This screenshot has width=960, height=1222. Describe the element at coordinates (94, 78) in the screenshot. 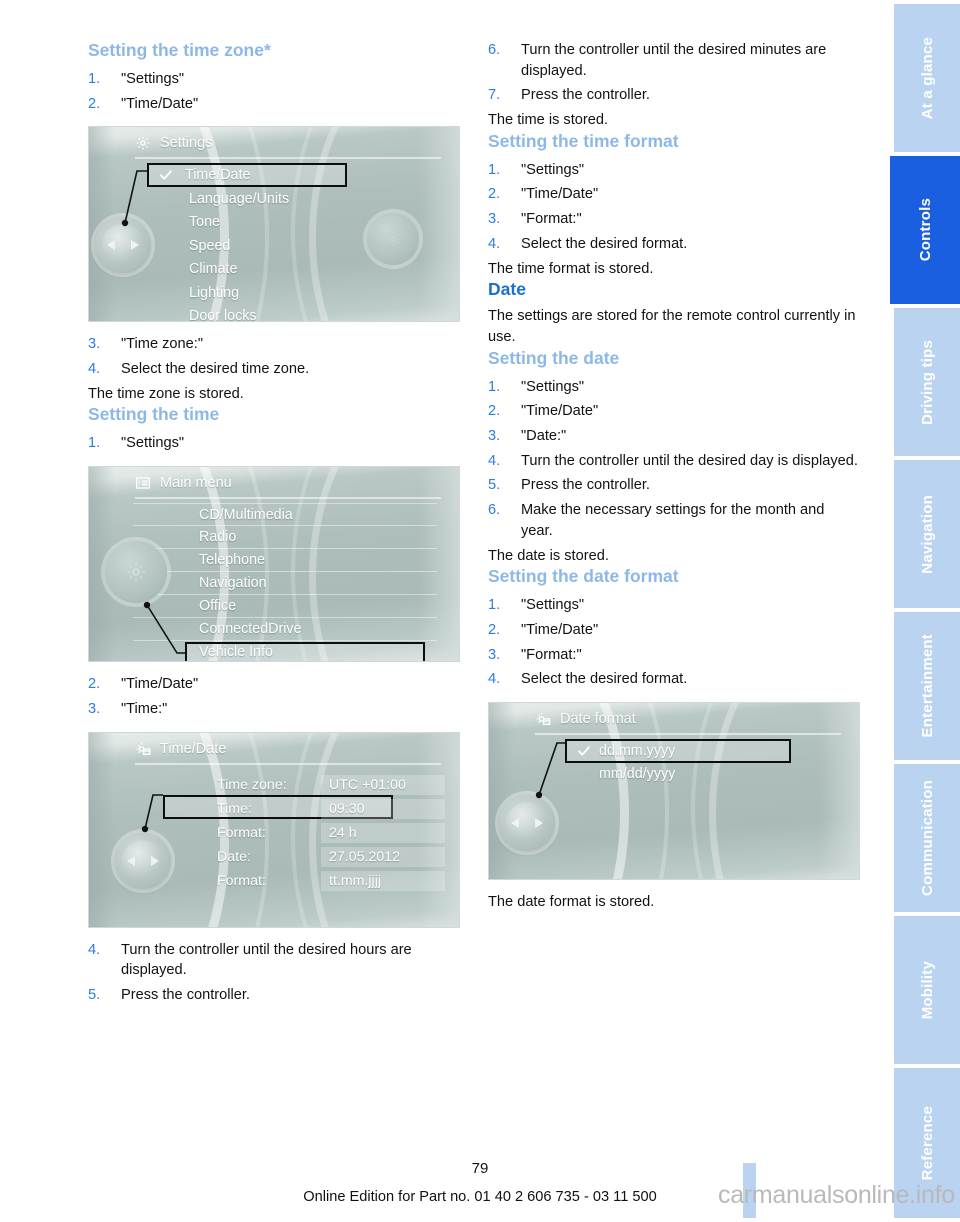

I see `step-number: 1.` at that location.